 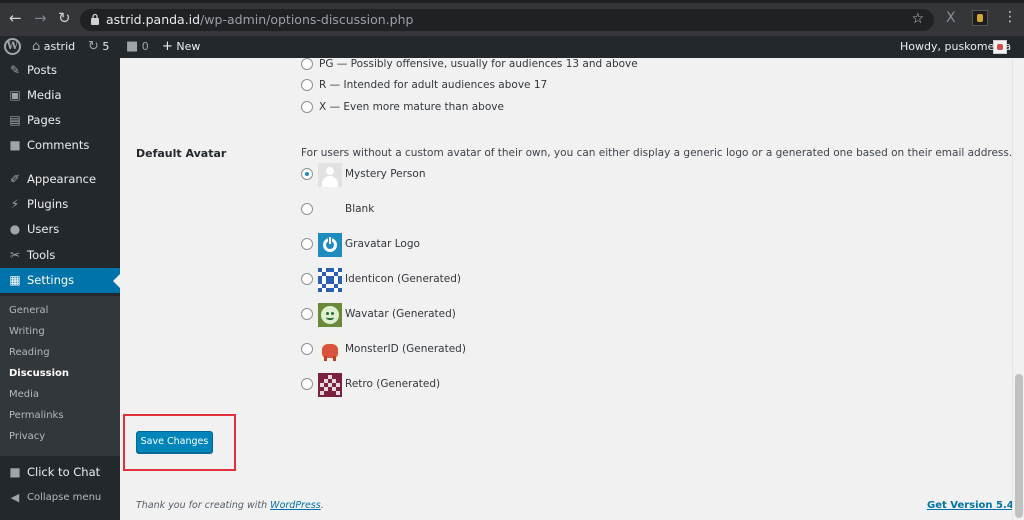 I want to click on back-arrow-icon: ←, so click(x=15, y=18).